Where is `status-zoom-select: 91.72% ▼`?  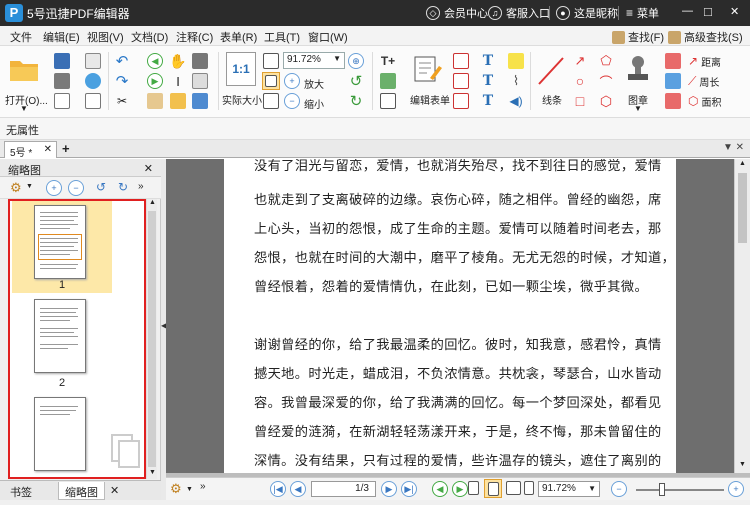
status-zoom-select: 91.72% ▼ is located at coordinates (569, 489).